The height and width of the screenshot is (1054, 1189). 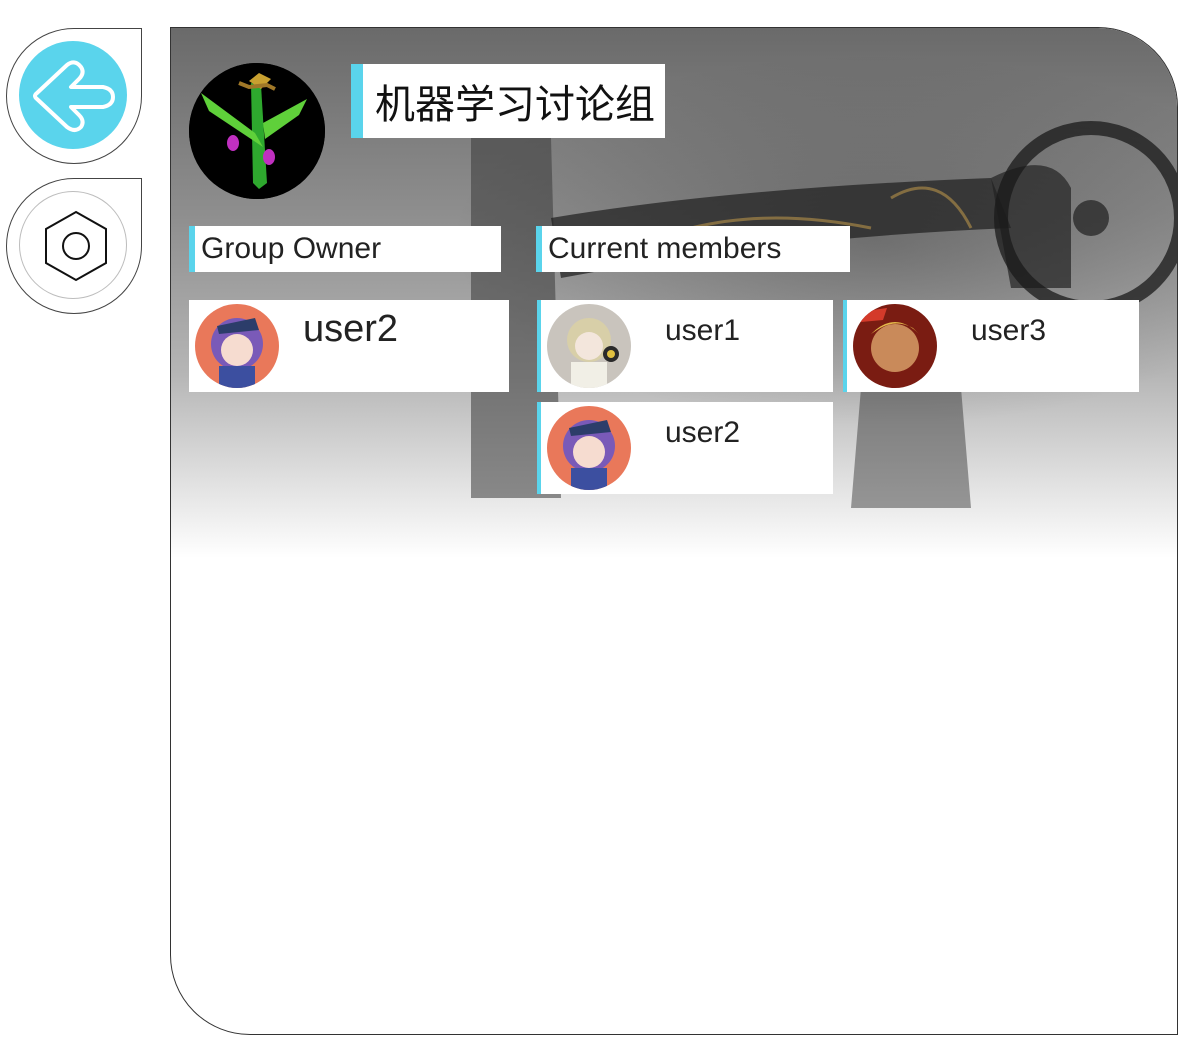 I want to click on arrow-left-icon, so click(x=74, y=96).